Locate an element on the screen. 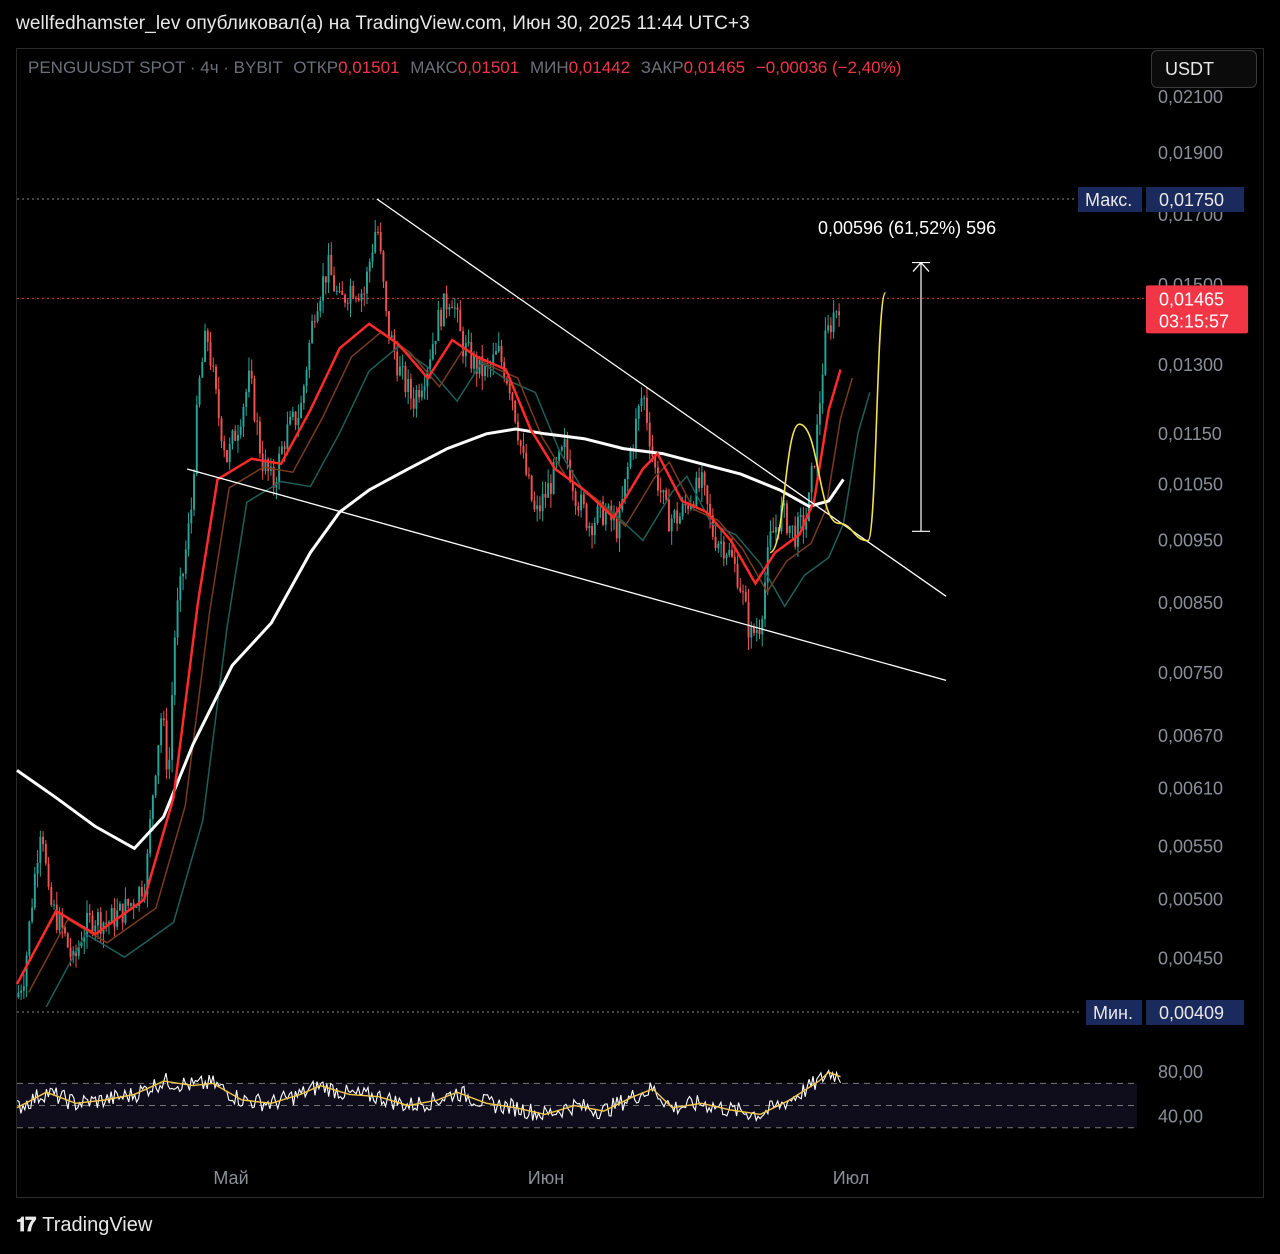 The width and height of the screenshot is (1280, 1254). price-tick-label: 0,01150 is located at coordinates (1190, 434).